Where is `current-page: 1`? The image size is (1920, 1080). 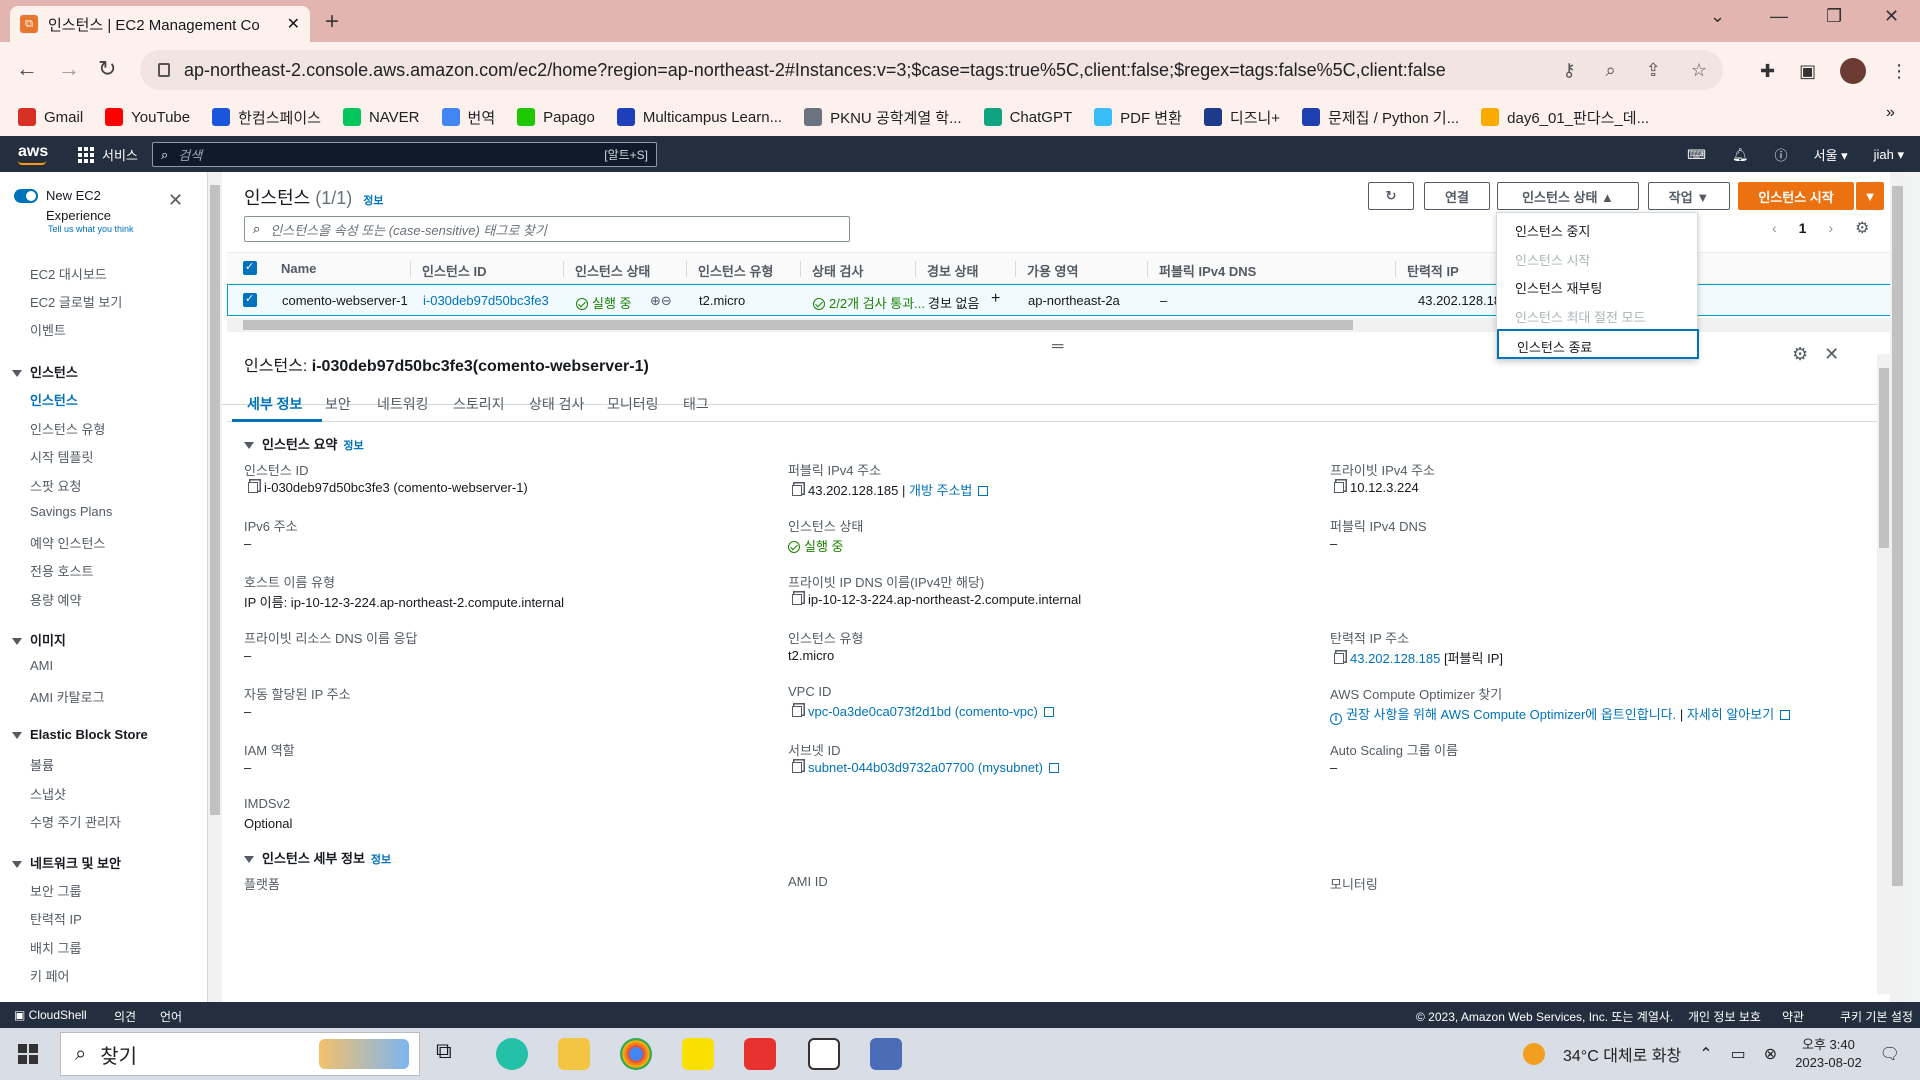
current-page: 1 is located at coordinates (1803, 228).